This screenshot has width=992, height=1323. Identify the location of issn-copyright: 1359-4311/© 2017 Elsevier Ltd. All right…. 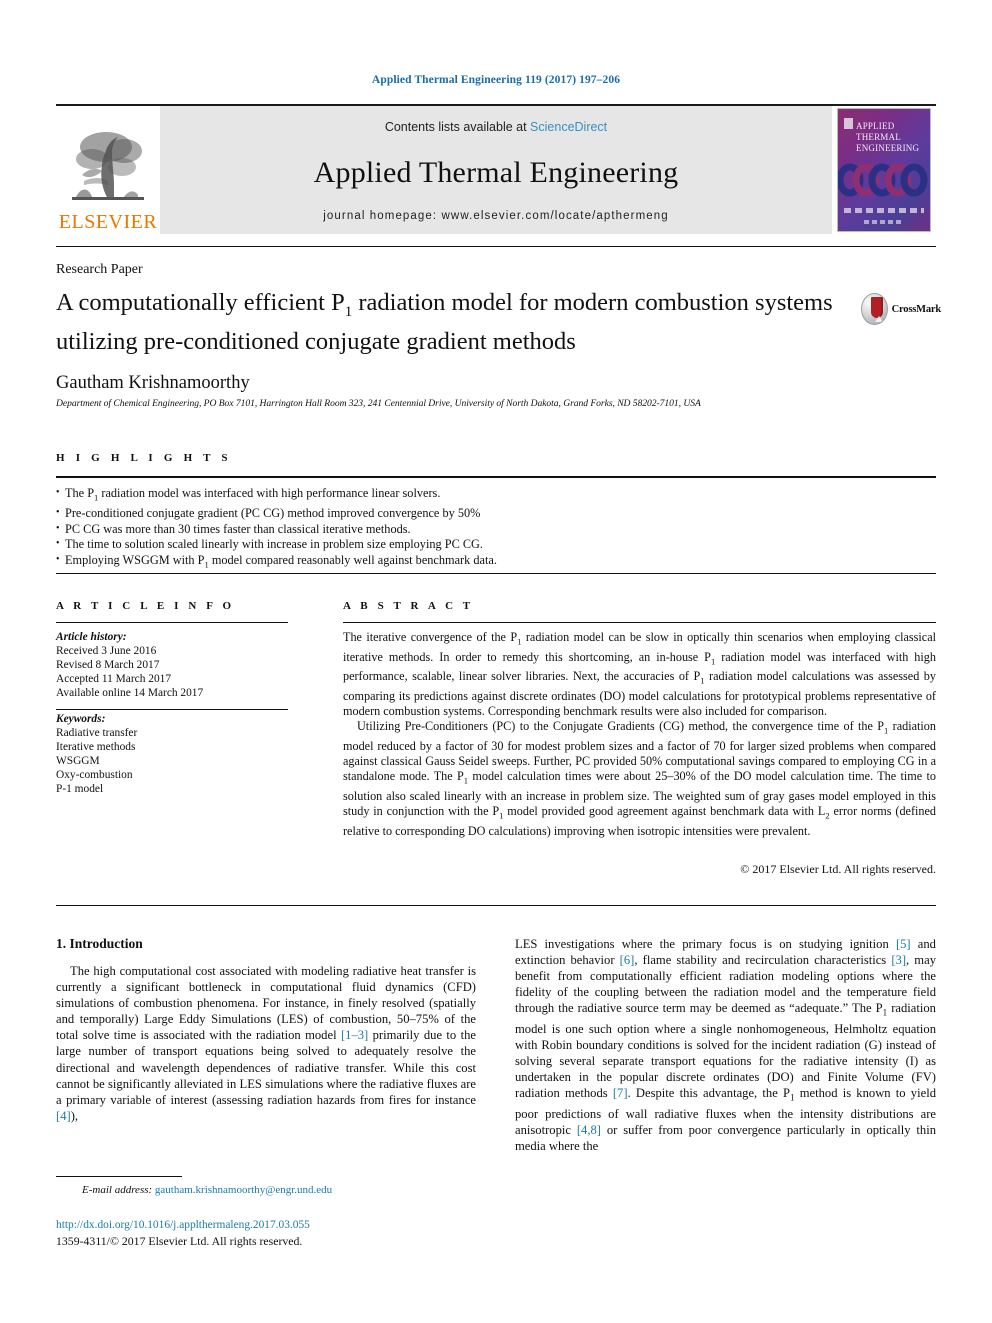
(179, 1241).